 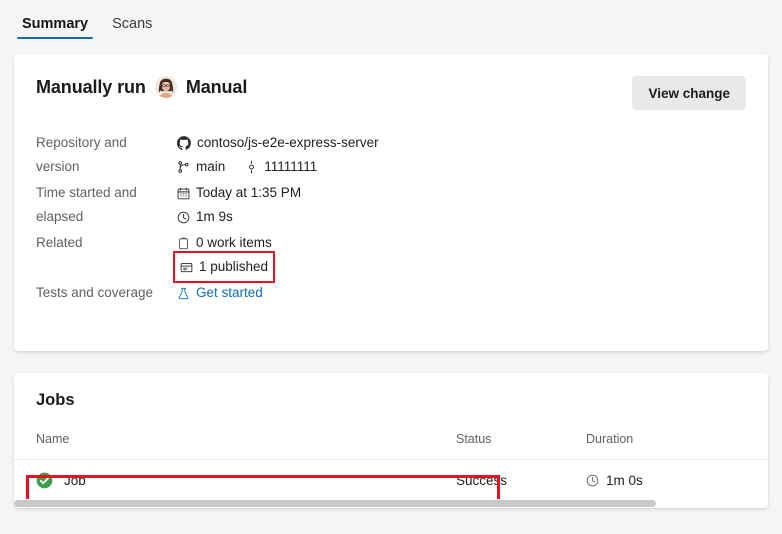 I want to click on branch-group: main, so click(x=201, y=167).